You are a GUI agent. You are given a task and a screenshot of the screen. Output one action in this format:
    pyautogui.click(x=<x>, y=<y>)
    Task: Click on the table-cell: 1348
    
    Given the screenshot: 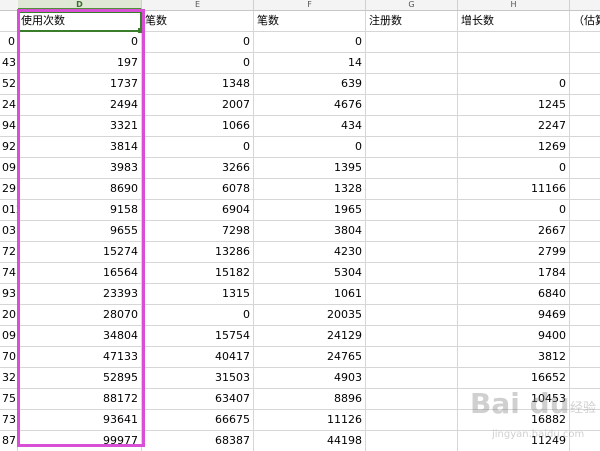 What is the action you would take?
    pyautogui.click(x=198, y=84)
    